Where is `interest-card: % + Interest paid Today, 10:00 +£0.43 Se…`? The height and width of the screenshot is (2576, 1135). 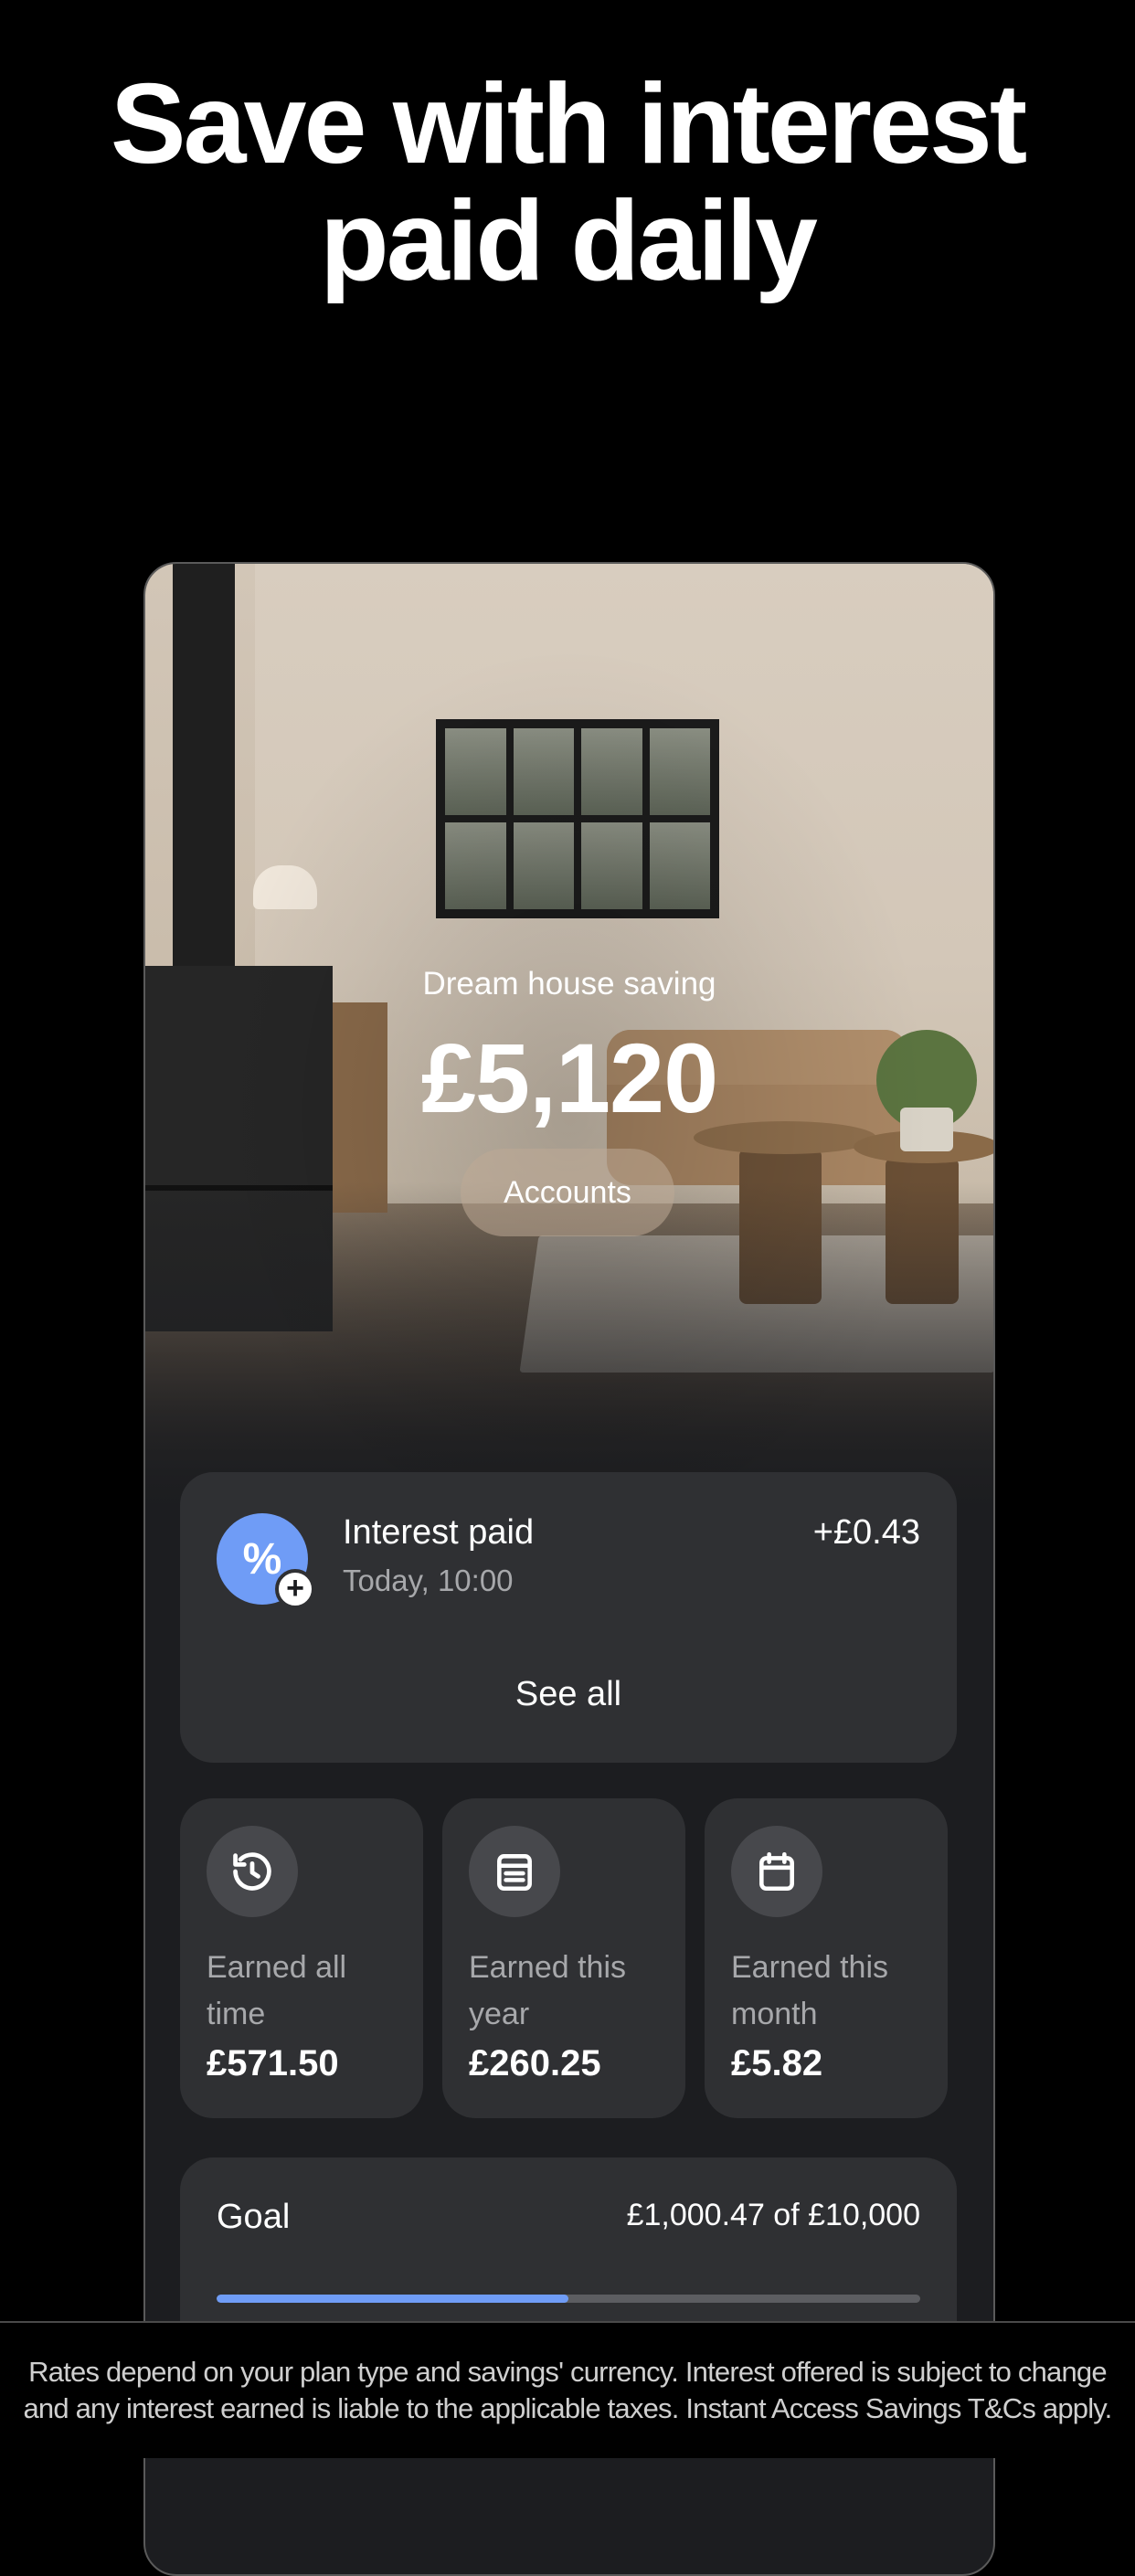
interest-card: % + Interest paid Today, 10:00 +£0.43 Se… is located at coordinates (568, 1617).